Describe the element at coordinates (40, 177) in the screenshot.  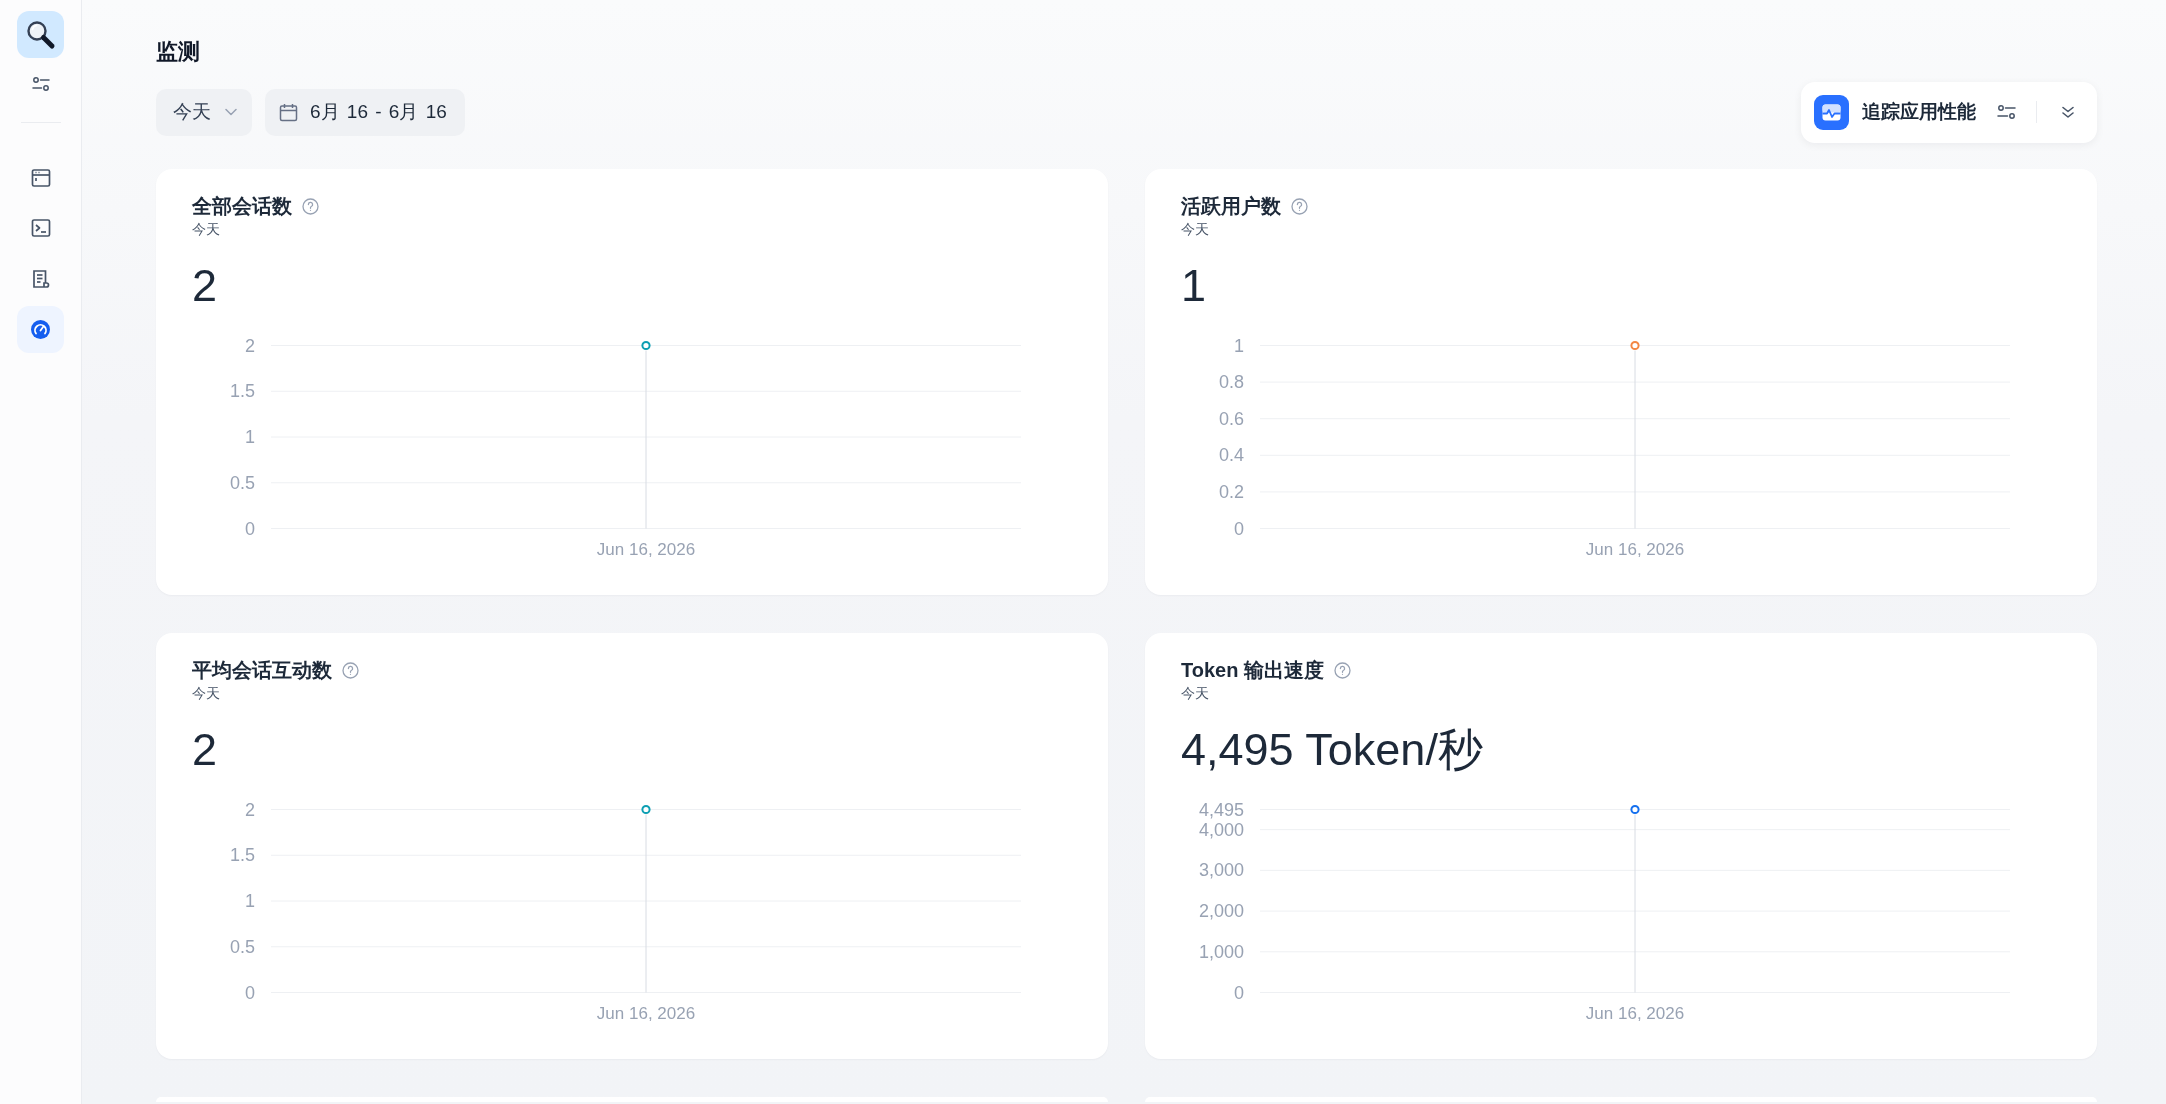
I see `window-icon` at that location.